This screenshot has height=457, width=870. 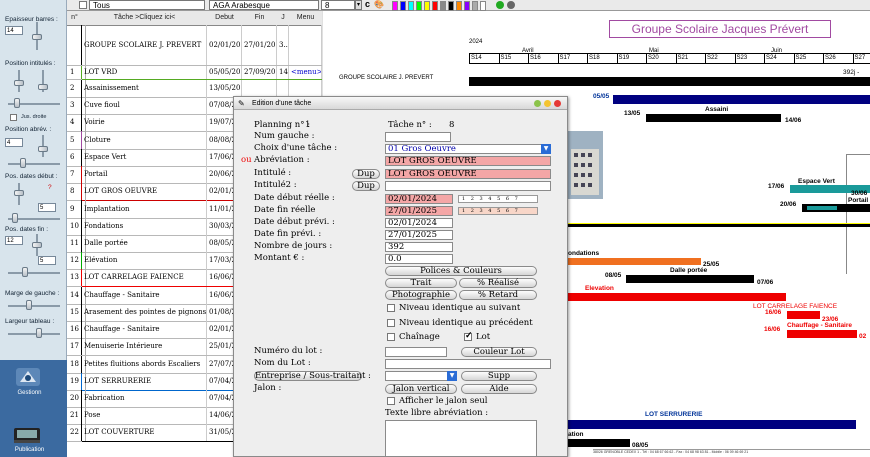 I want to click on lot-checkbox: ✓, so click(x=468, y=336).